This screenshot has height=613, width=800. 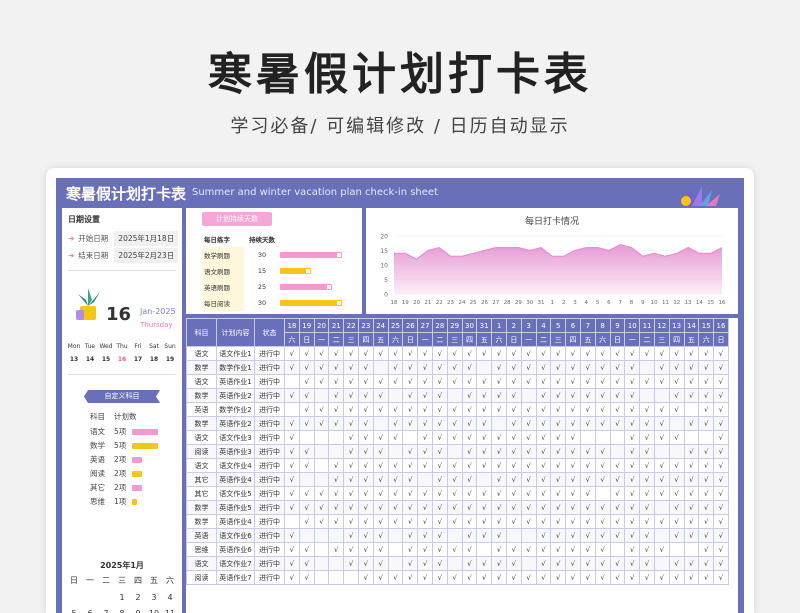 I want to click on plan-cell: 英语作业2, so click(x=235, y=395).